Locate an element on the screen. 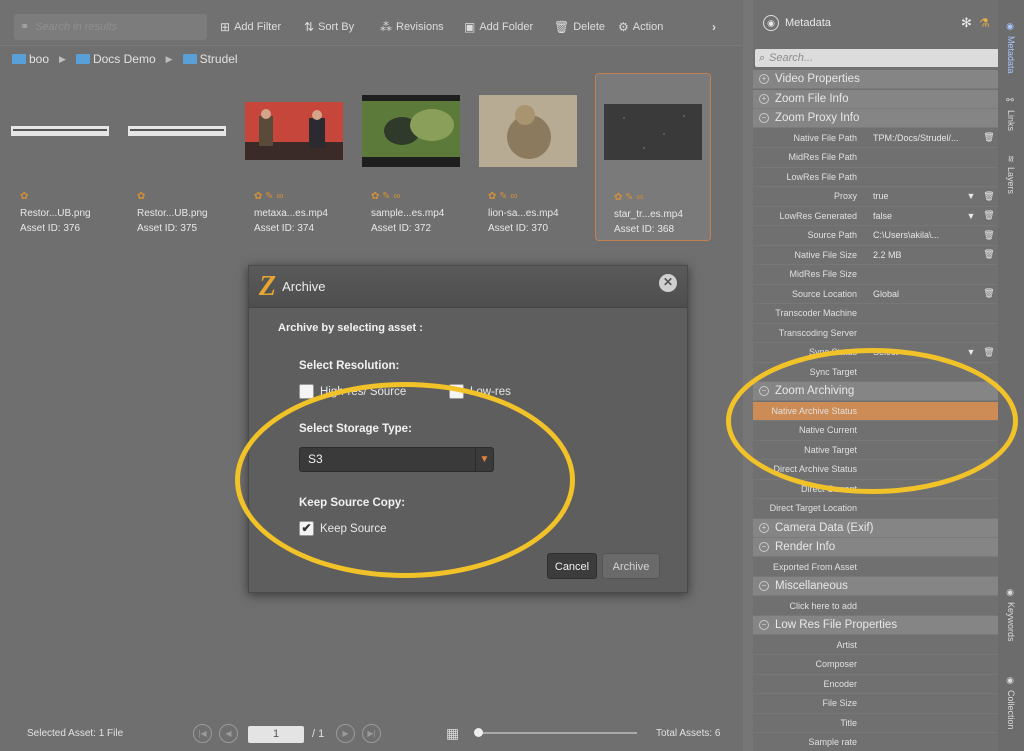  metadata-row: Encoder is located at coordinates (875, 684).